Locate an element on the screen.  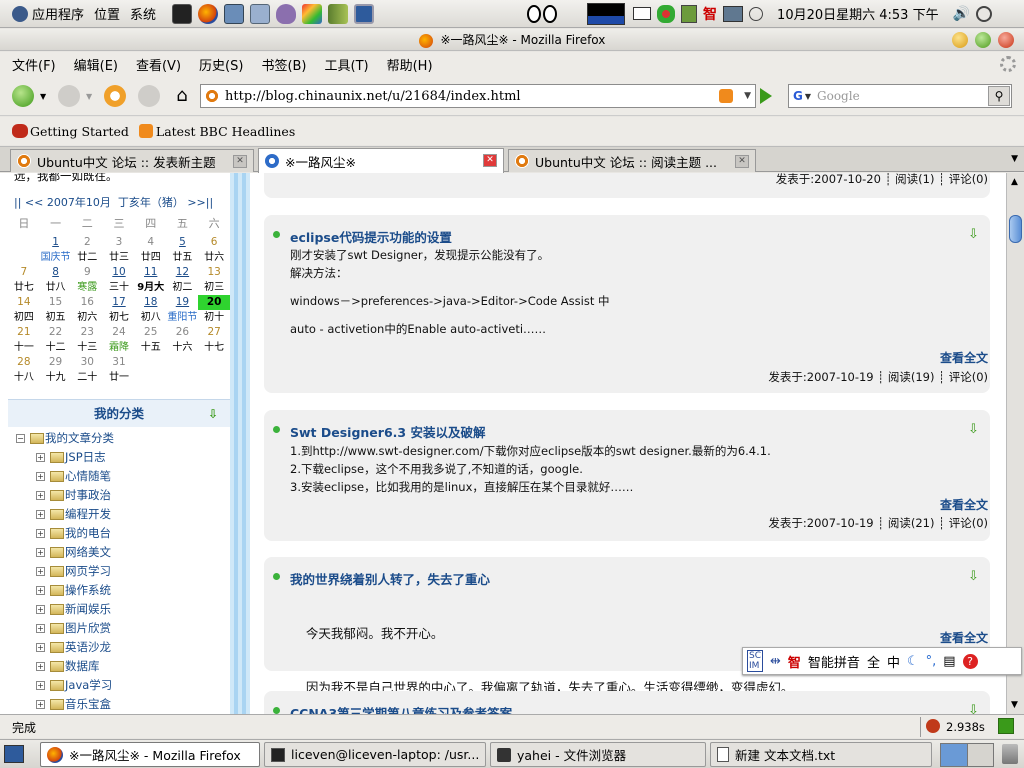
calendar-day: 15 is located at coordinates (56, 302).